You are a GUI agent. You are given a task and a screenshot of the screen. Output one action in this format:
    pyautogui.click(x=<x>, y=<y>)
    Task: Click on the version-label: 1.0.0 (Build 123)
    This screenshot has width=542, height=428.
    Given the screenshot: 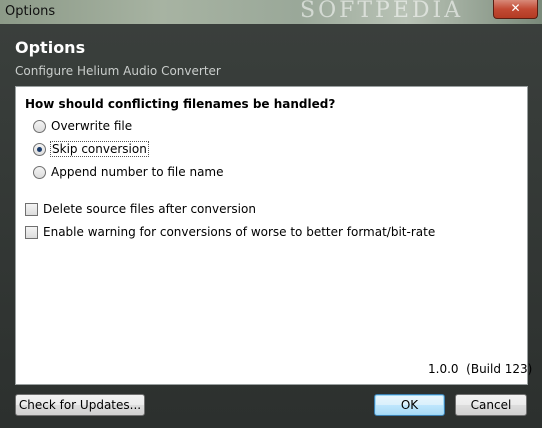 What is the action you would take?
    pyautogui.click(x=480, y=369)
    